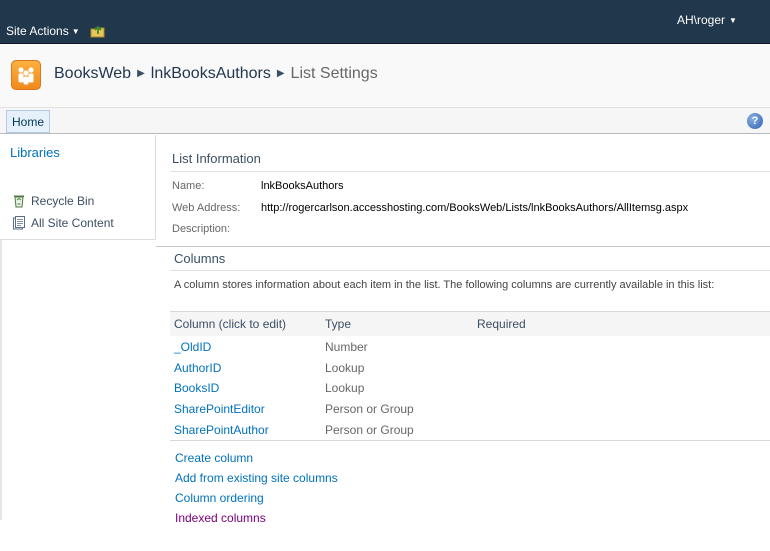 The height and width of the screenshot is (551, 770). What do you see at coordinates (78, 187) in the screenshot?
I see `quick-launch: Libraries Recycle Bin All Site Content` at bounding box center [78, 187].